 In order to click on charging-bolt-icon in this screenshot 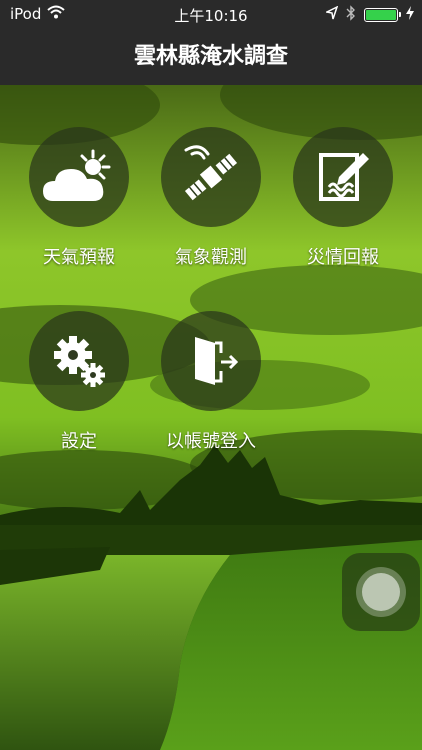, I will do `click(410, 15)`.